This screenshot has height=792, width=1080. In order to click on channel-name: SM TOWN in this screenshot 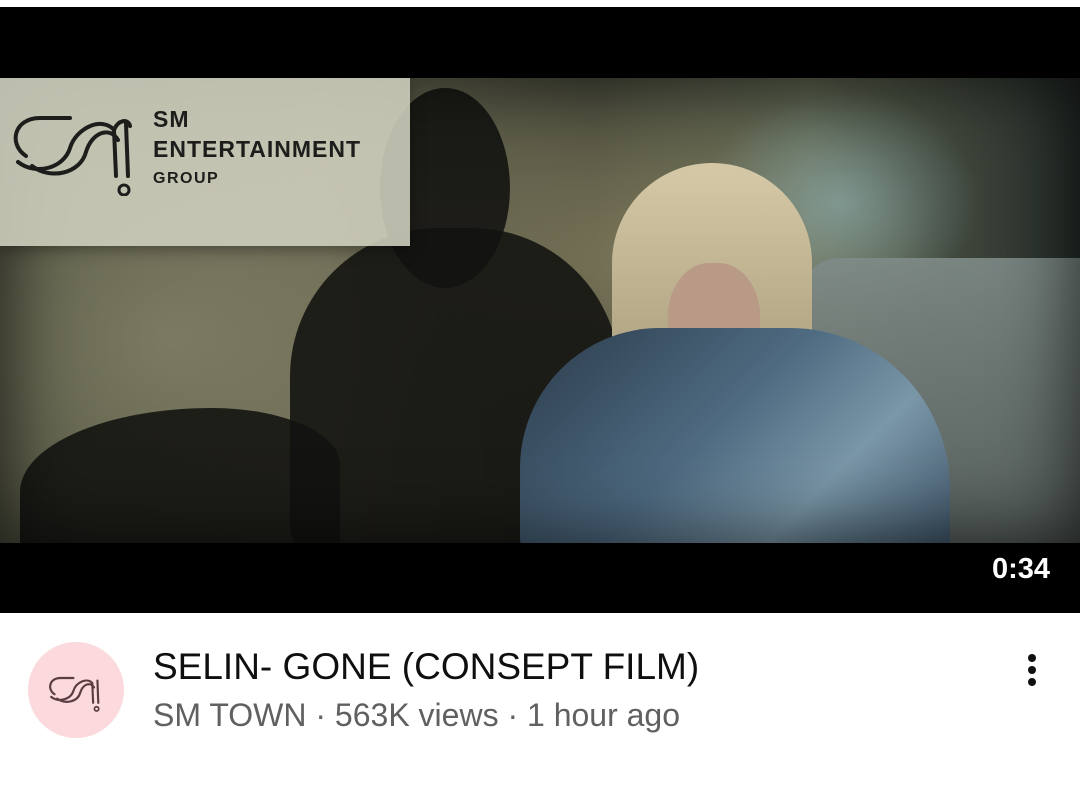, I will do `click(229, 715)`.